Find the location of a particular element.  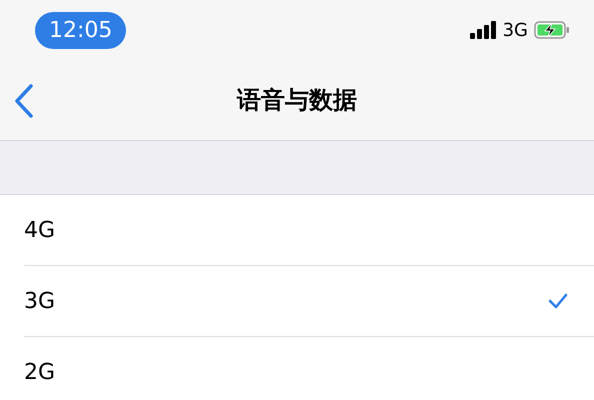

option-label: 2G is located at coordinates (40, 373).